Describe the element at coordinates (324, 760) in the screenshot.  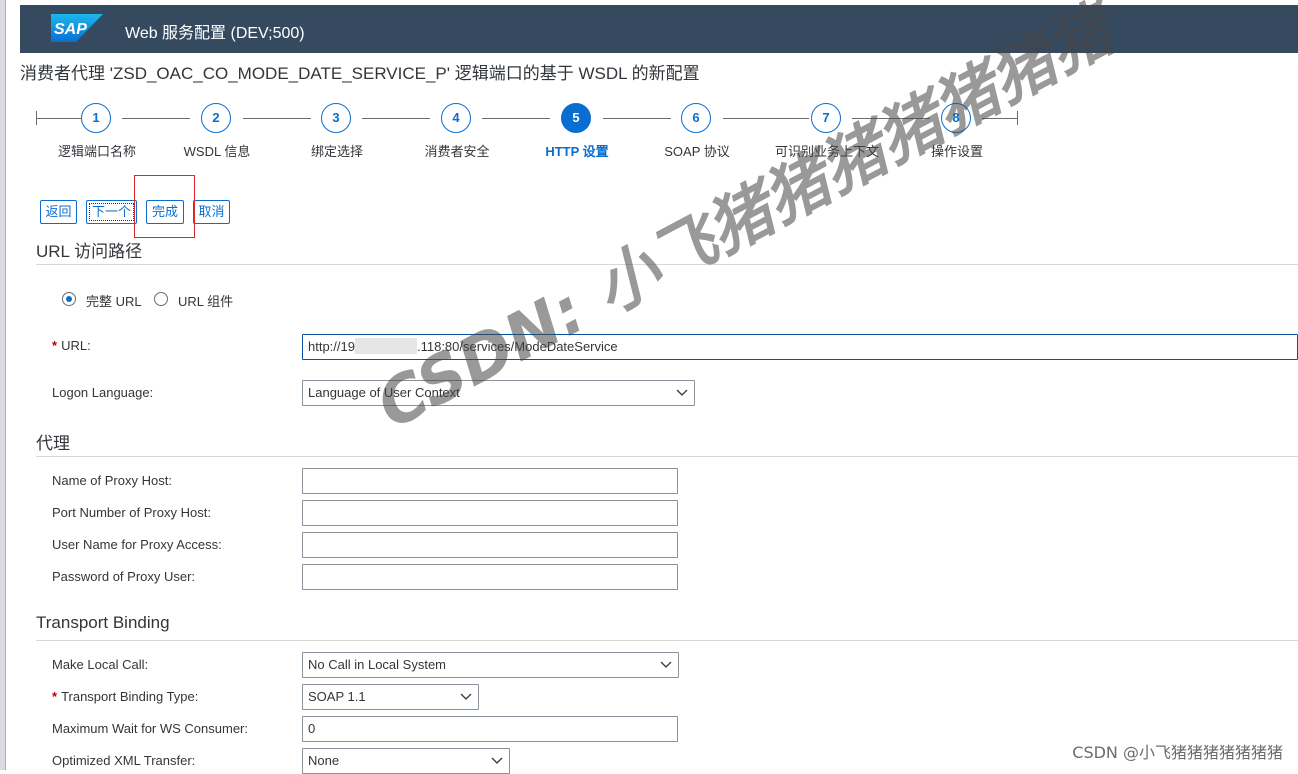
I see `xml-transfer-value: None` at that location.